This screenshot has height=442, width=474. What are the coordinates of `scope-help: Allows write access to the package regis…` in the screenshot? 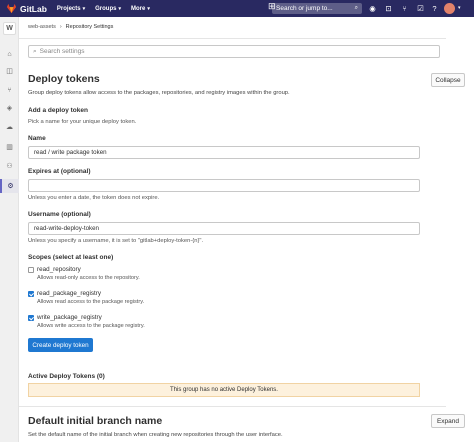 It's located at (91, 326).